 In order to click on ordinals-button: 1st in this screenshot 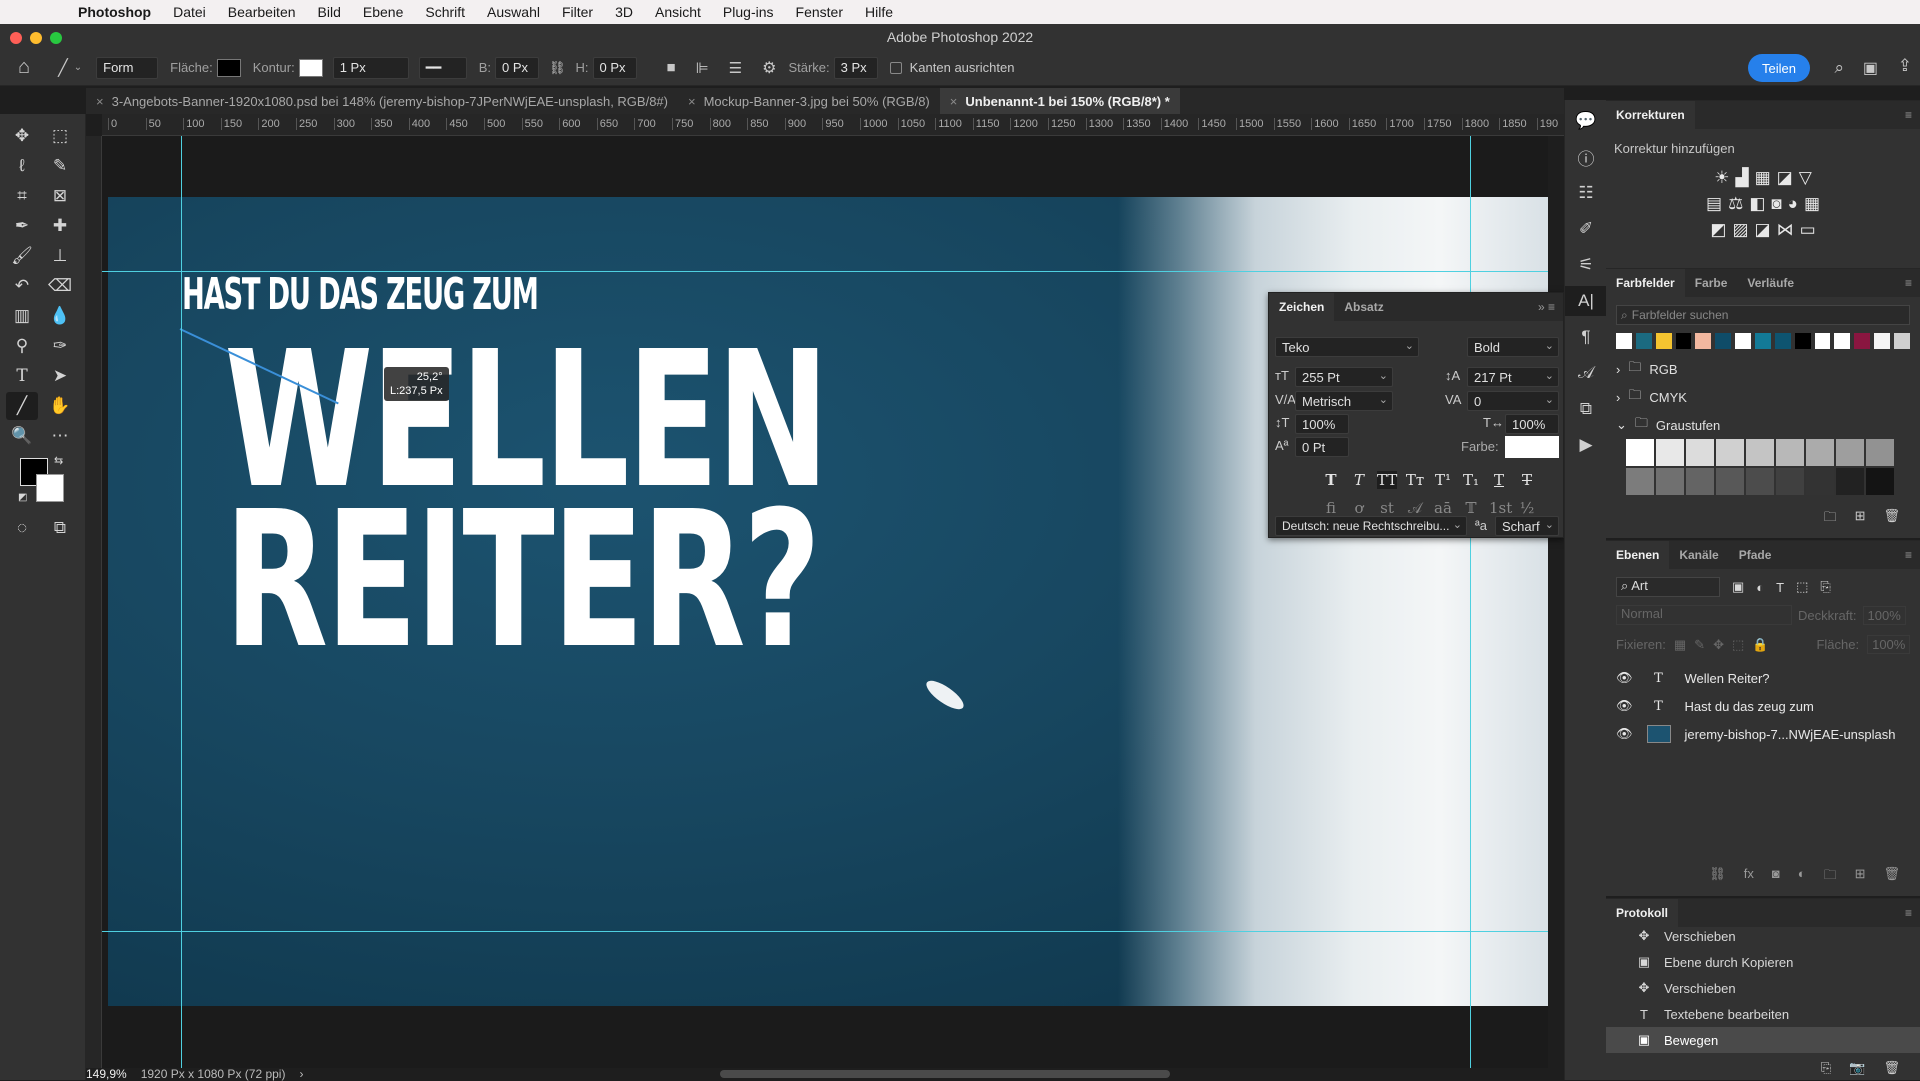, I will do `click(1500, 508)`.